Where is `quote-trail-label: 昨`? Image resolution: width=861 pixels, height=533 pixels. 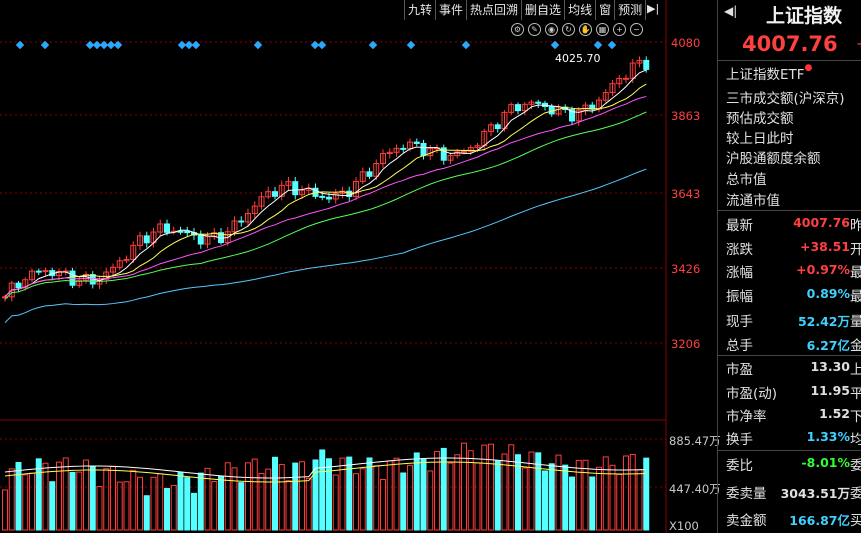 quote-trail-label: 昨 is located at coordinates (855, 226).